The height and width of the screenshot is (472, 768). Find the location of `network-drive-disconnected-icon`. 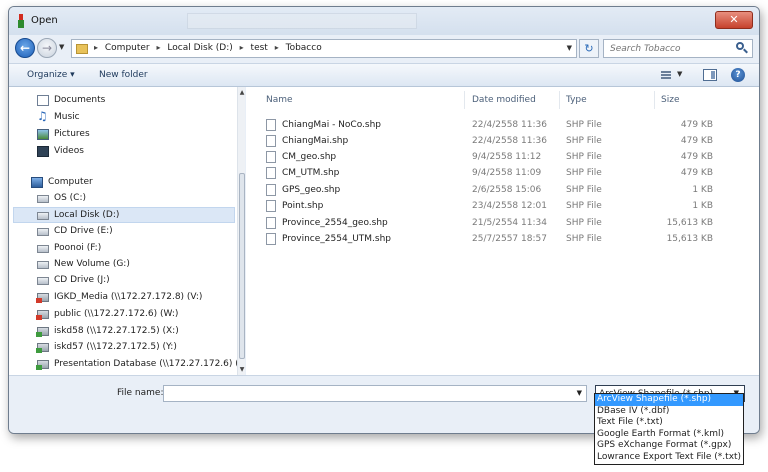

network-drive-disconnected-icon is located at coordinates (42, 298).